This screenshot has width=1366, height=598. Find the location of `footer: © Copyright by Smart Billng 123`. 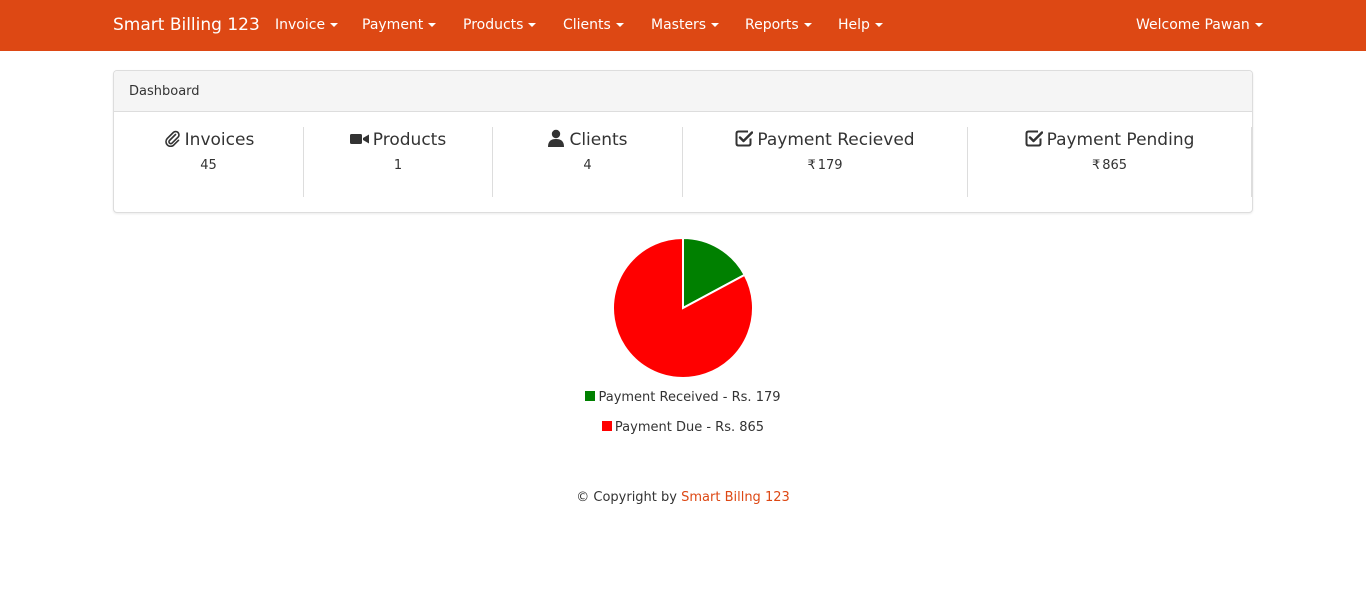

footer: © Copyright by Smart Billng 123 is located at coordinates (683, 498).